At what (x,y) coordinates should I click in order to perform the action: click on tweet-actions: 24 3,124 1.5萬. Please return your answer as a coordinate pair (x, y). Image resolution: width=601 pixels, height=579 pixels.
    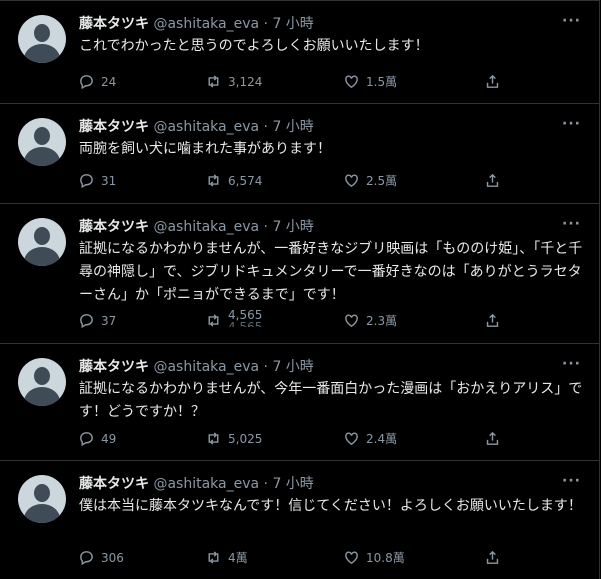
    Looking at the image, I should click on (290, 83).